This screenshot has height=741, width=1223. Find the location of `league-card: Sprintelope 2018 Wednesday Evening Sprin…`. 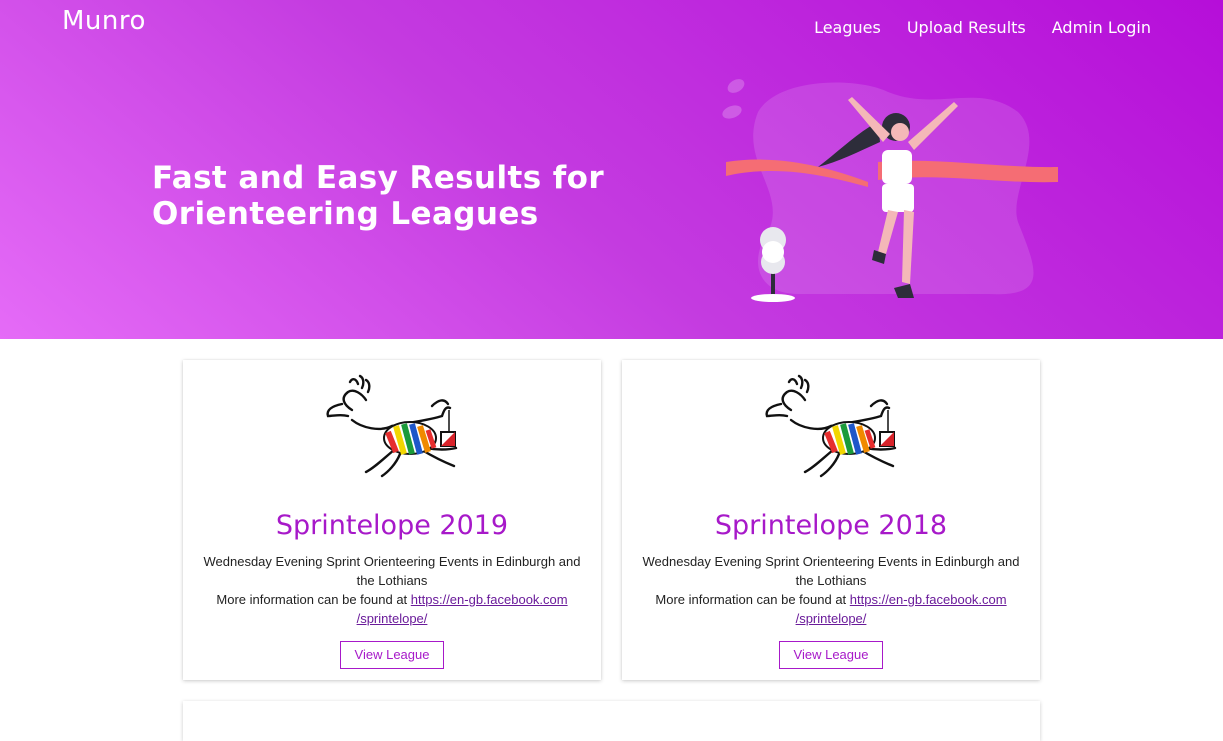

league-card: Sprintelope 2018 Wednesday Evening Sprin… is located at coordinates (831, 520).